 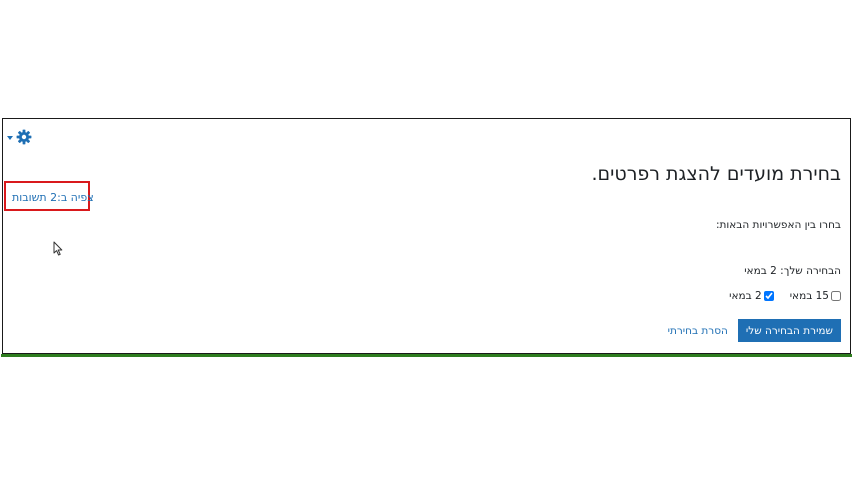 What do you see at coordinates (716, 174) in the screenshot?
I see `page-title: בחירת מועדים להצגת רפרטים.` at bounding box center [716, 174].